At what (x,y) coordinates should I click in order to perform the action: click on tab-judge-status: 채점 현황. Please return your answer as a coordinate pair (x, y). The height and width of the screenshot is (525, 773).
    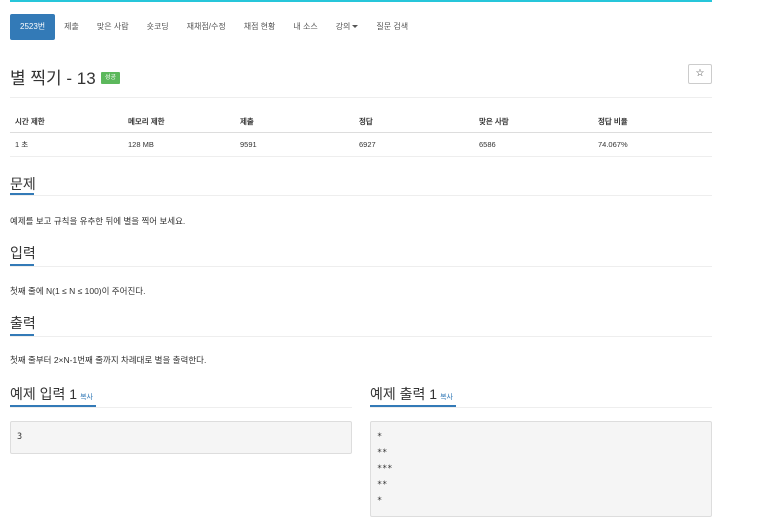
    Looking at the image, I should click on (260, 27).